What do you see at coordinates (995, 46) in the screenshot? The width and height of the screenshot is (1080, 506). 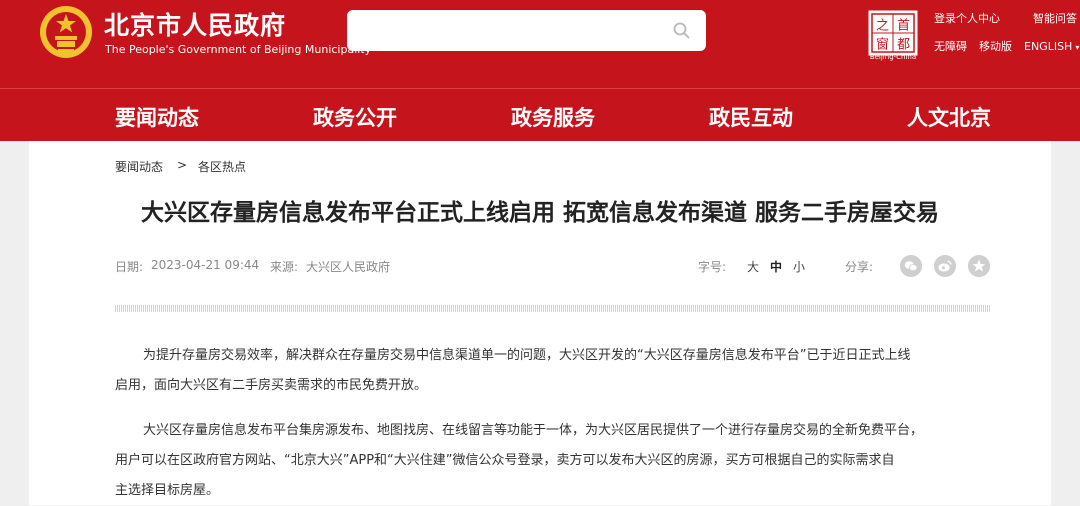 I see `mobile-version-link: 移动版` at bounding box center [995, 46].